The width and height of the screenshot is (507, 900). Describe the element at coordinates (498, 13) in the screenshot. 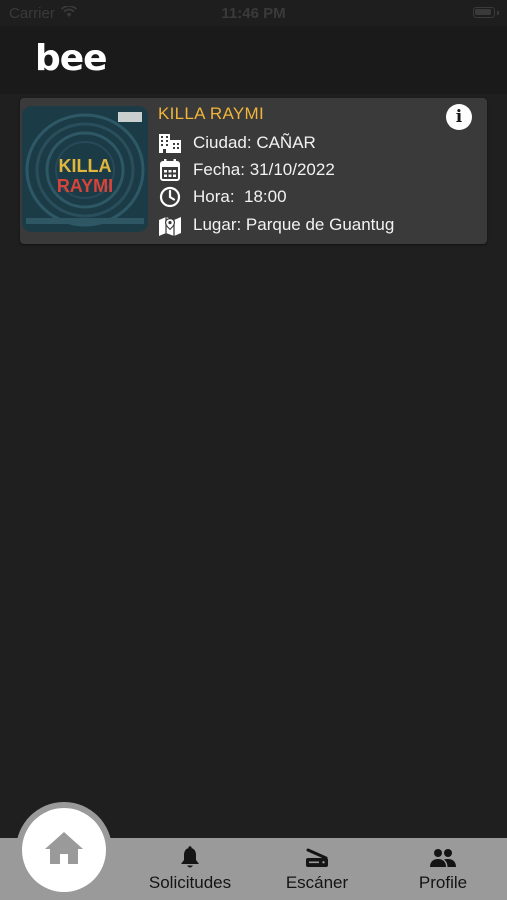

I see `battery-tip` at that location.